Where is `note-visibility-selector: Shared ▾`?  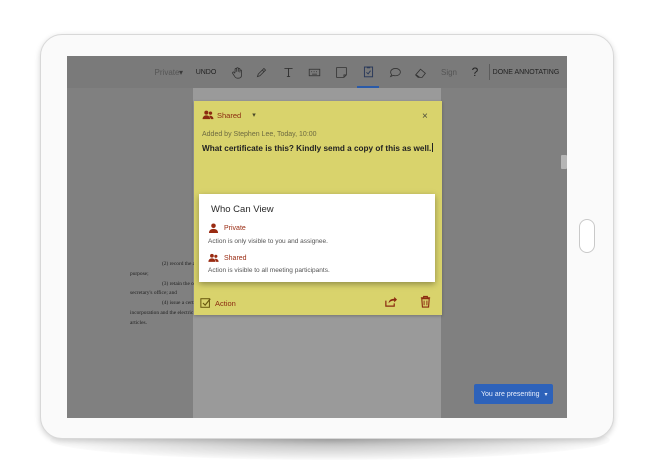
note-visibility-selector: Shared ▾ is located at coordinates (229, 115).